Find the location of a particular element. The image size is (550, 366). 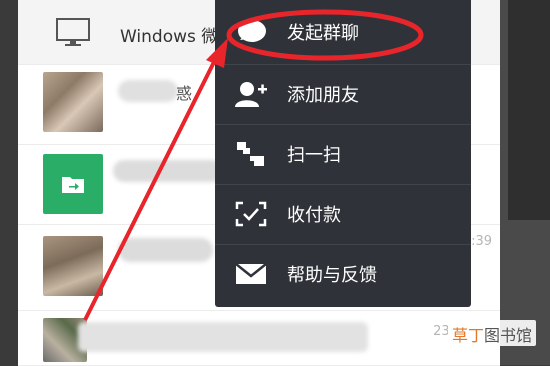

menu-item-label: 发起群聊 is located at coordinates (323, 33).